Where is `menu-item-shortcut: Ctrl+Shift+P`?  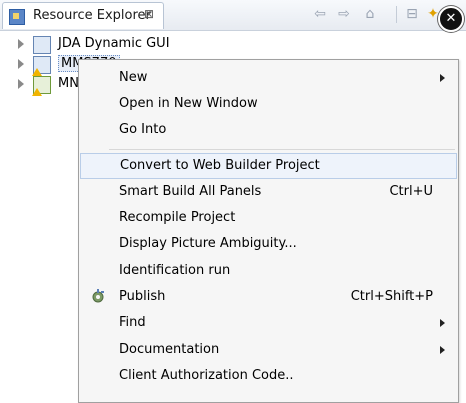
menu-item-shortcut: Ctrl+Shift+P is located at coordinates (391, 296).